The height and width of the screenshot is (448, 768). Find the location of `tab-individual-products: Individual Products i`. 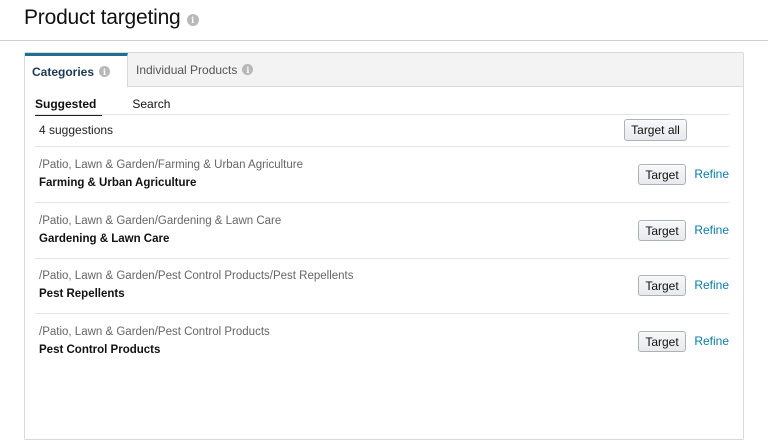

tab-individual-products: Individual Products i is located at coordinates (195, 69).